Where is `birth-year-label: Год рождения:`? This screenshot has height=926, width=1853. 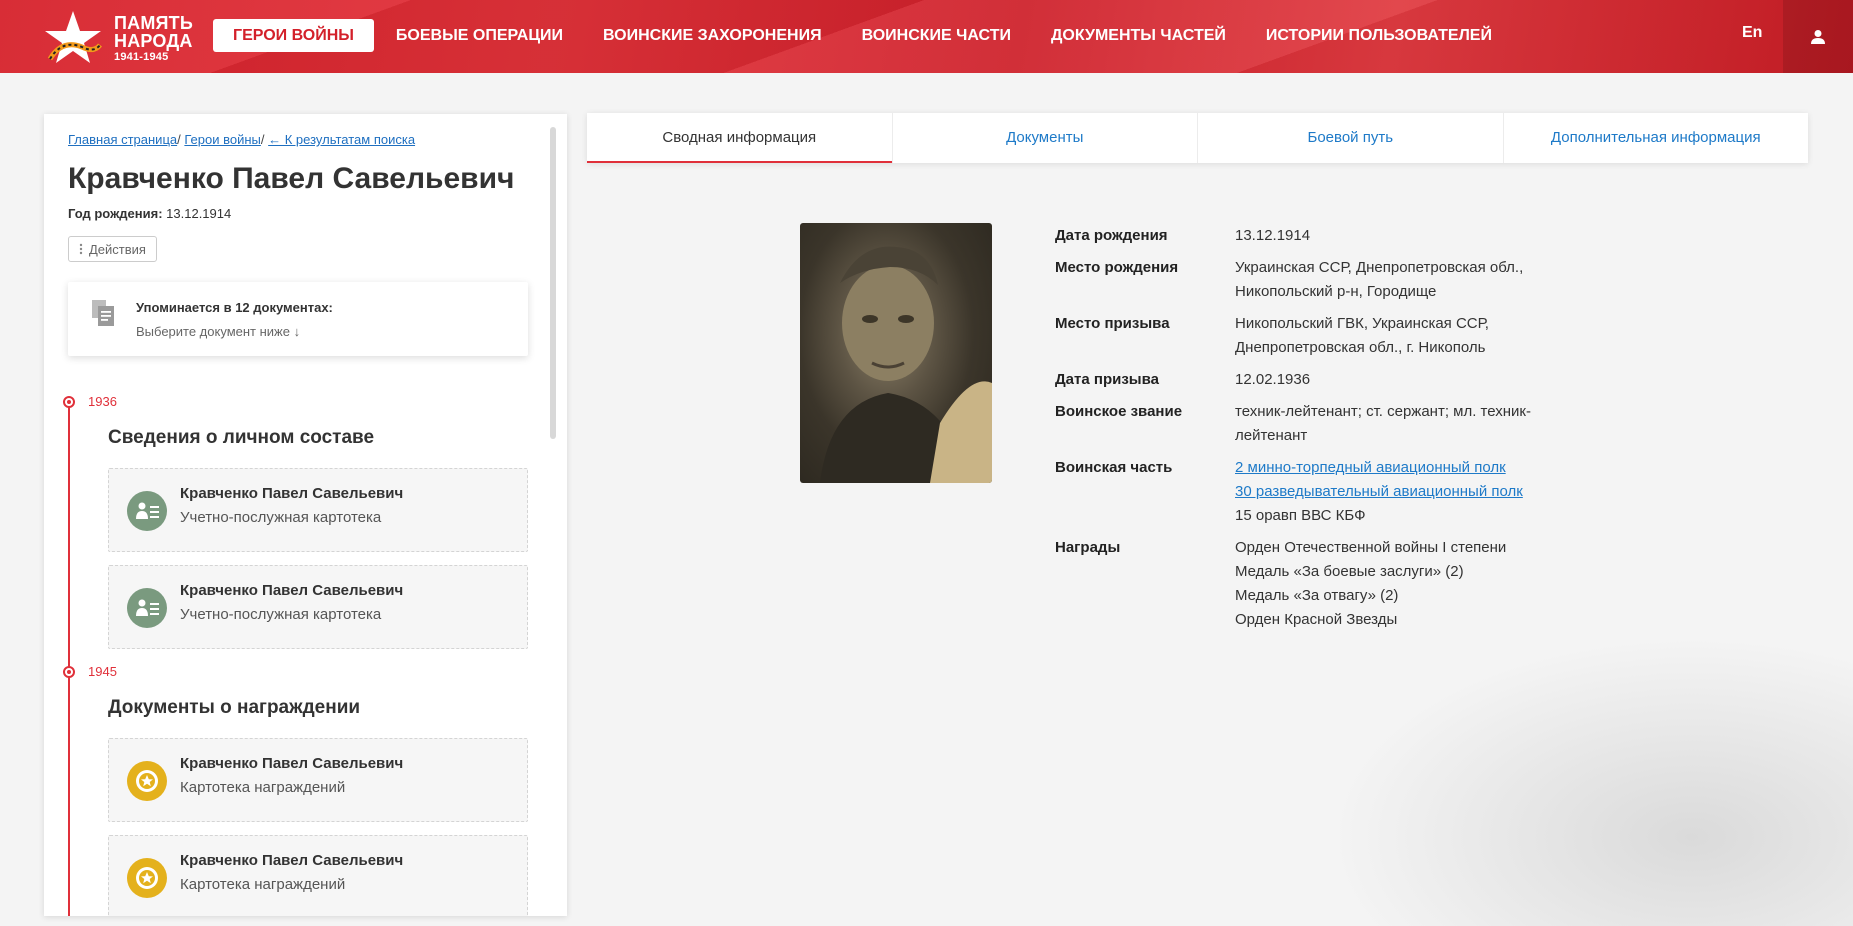
birth-year-label: Год рождения: is located at coordinates (115, 213).